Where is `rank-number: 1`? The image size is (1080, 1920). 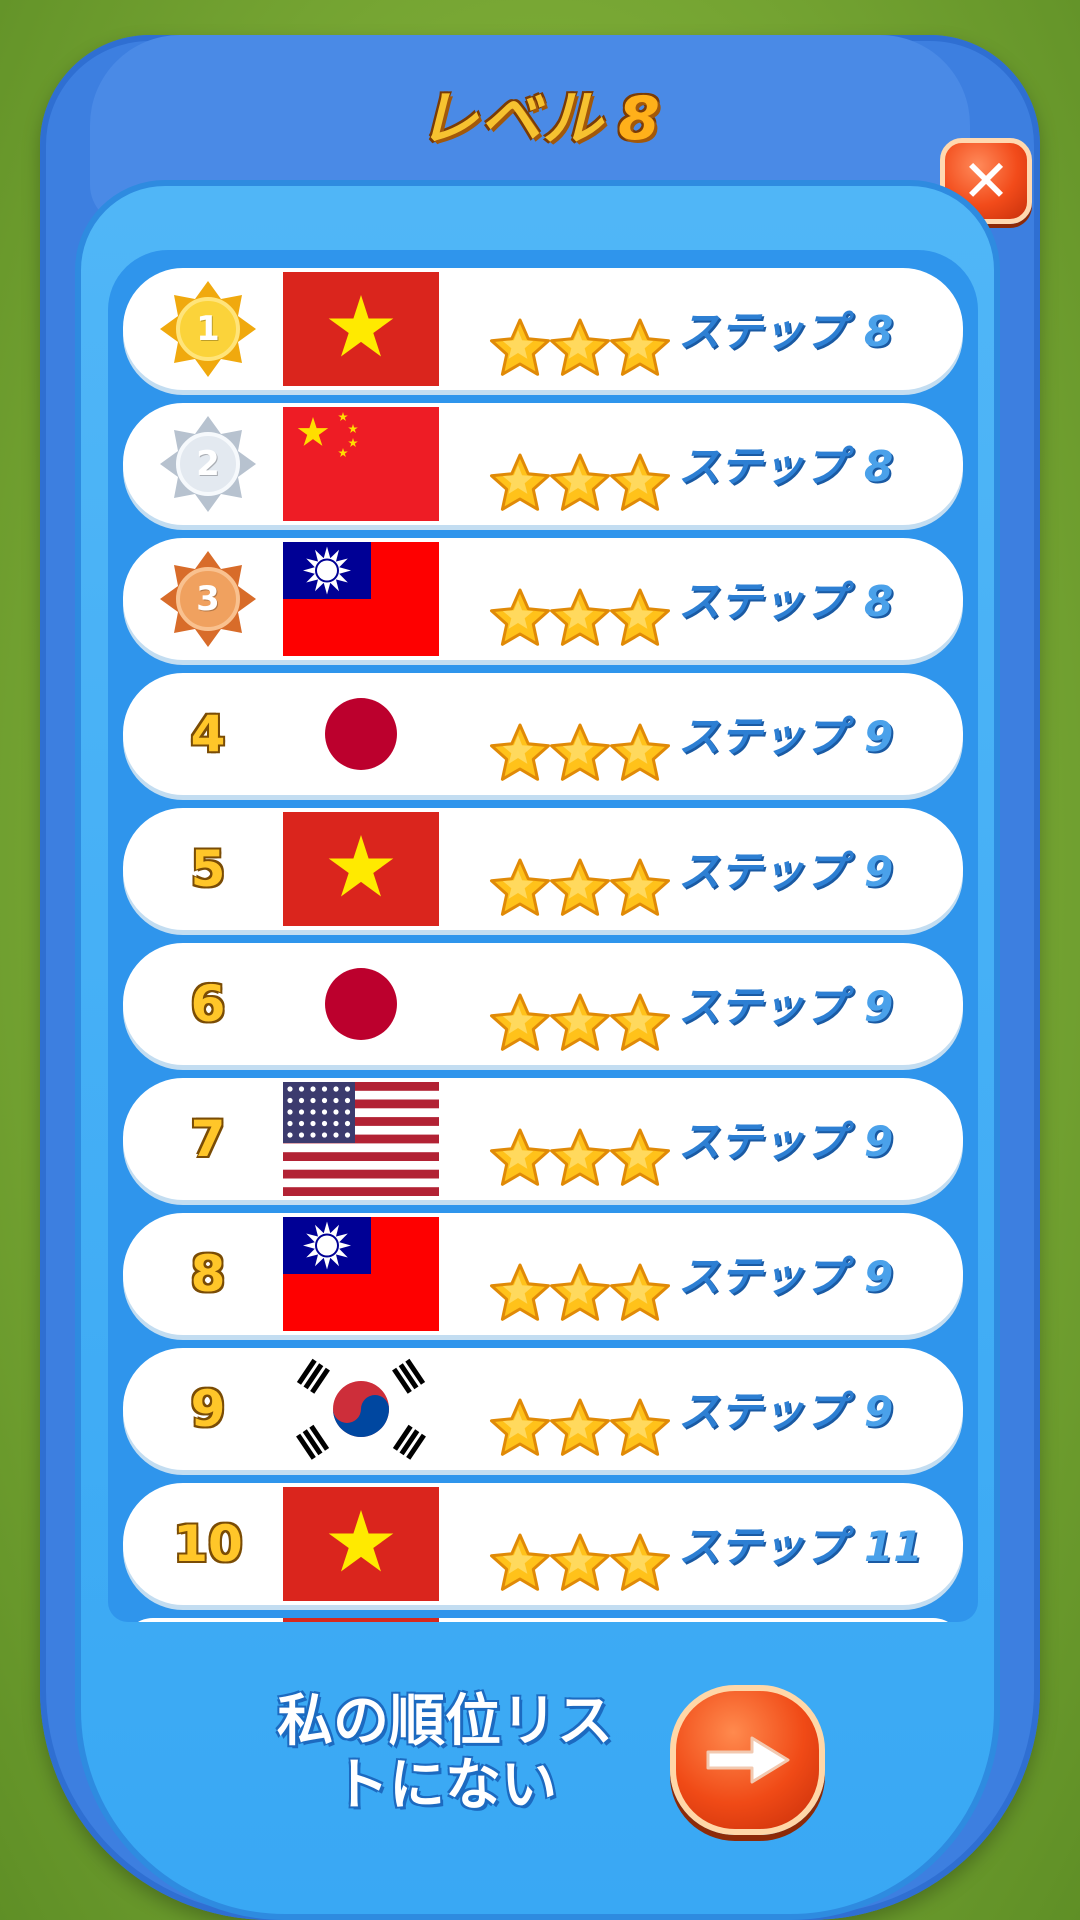
rank-number: 1 is located at coordinates (208, 329).